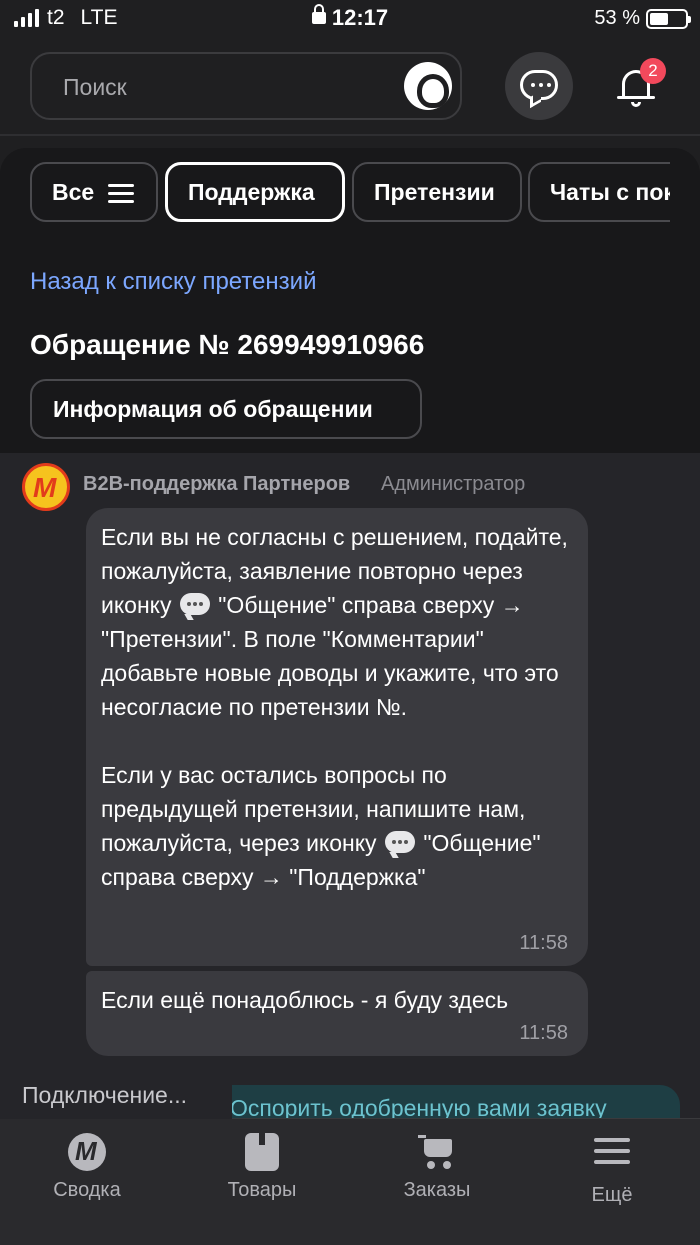 This screenshot has height=1245, width=700. Describe the element at coordinates (226, 409) in the screenshot. I see `ticket-info-button: Информация об обращении` at that location.